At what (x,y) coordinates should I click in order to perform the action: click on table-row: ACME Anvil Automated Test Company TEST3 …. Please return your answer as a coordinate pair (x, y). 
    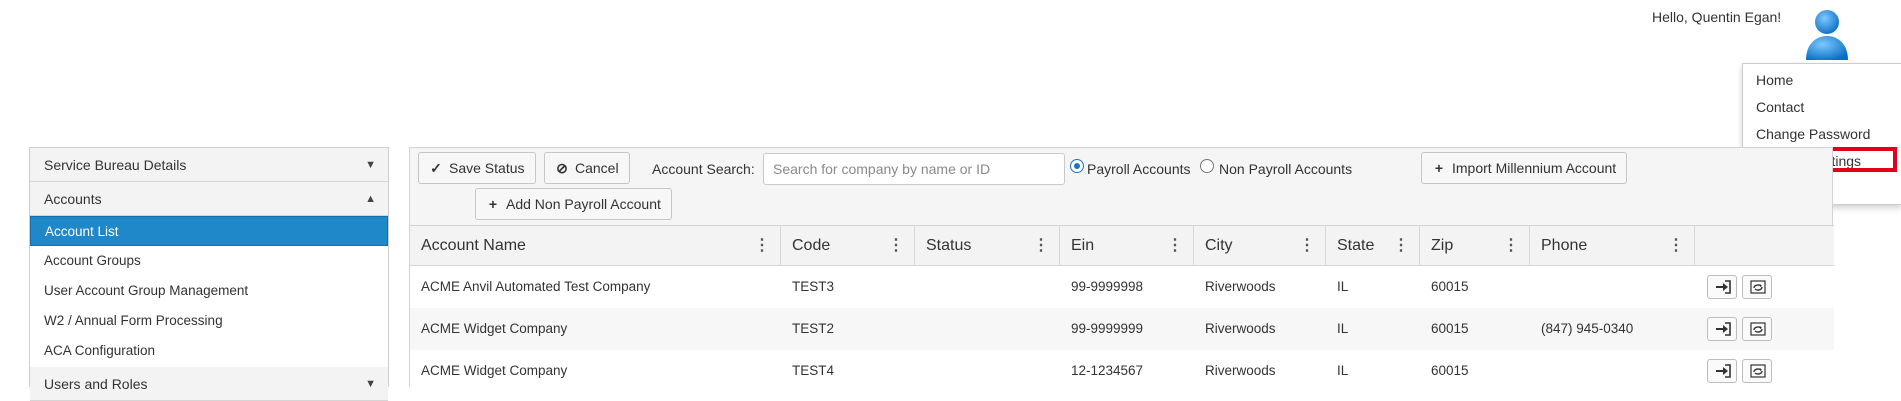
    Looking at the image, I should click on (1122, 287).